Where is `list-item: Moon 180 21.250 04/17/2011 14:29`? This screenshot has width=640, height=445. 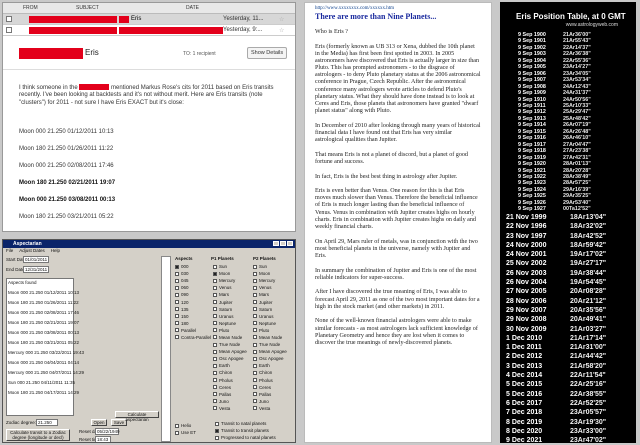
list-item: Moon 180 21.250 04/17/2011 14:29 is located at coordinates (43, 392).